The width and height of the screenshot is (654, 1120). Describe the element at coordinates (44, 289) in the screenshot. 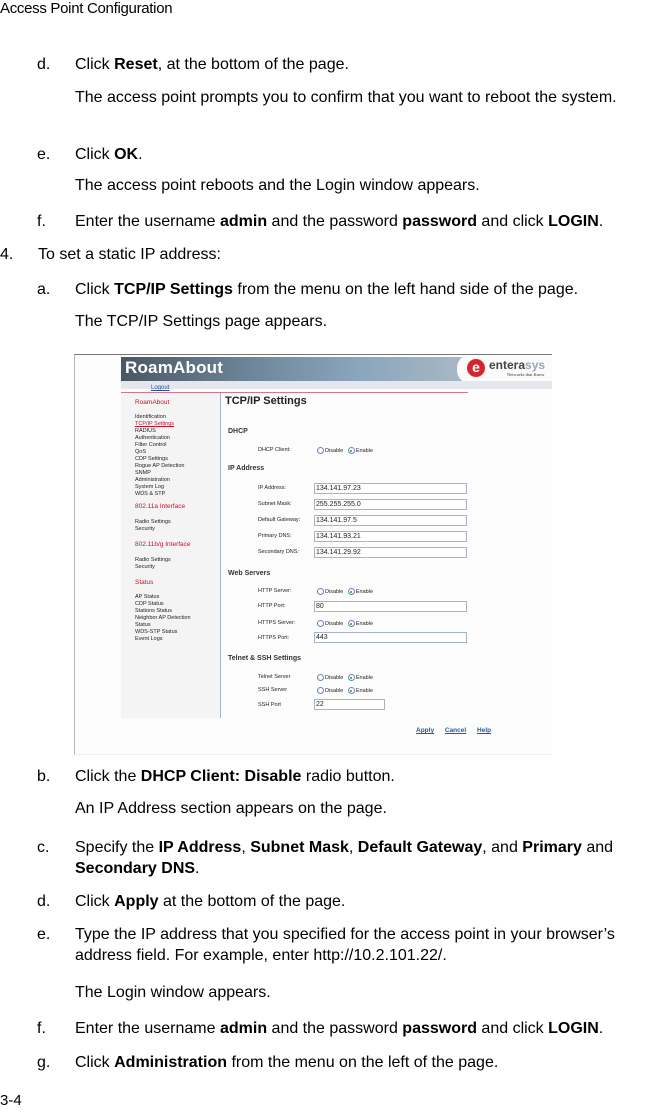

I see `step-label: a.` at that location.